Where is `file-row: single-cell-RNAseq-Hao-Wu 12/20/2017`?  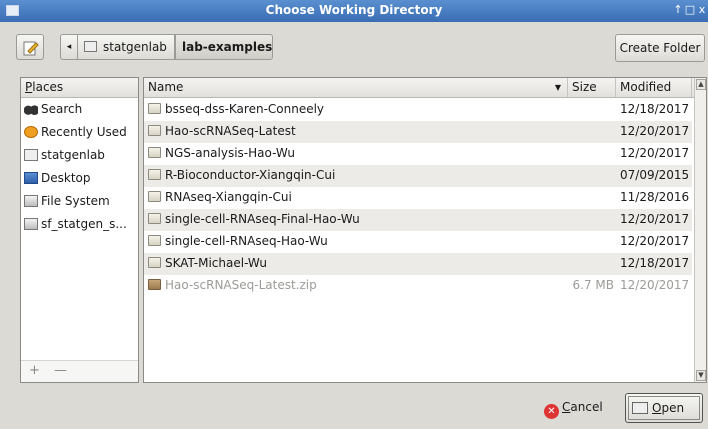
file-row: single-cell-RNAseq-Hao-Wu 12/20/2017 is located at coordinates (418, 242).